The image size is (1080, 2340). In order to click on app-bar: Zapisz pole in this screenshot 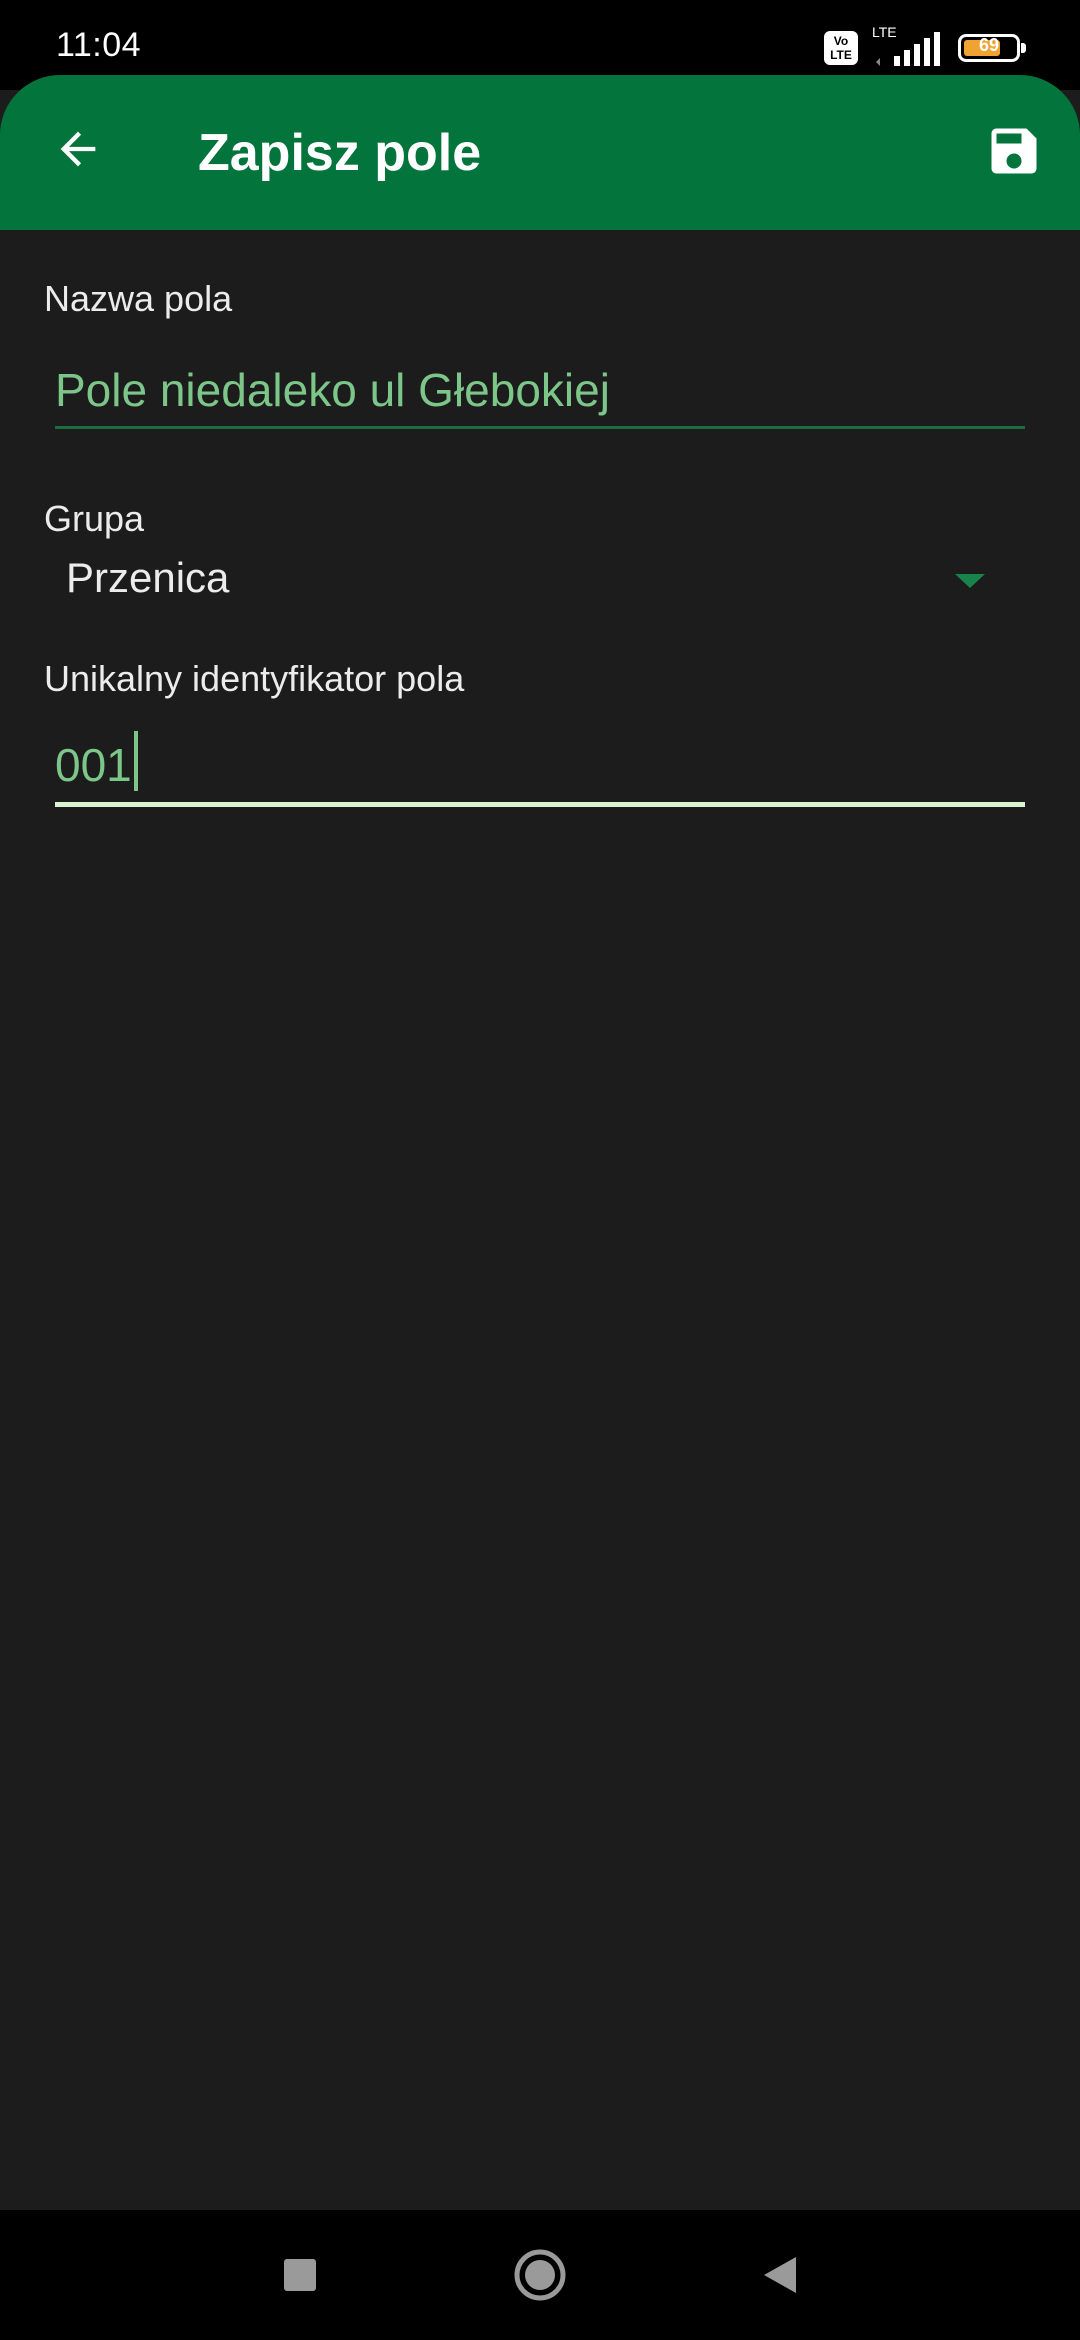, I will do `click(540, 152)`.